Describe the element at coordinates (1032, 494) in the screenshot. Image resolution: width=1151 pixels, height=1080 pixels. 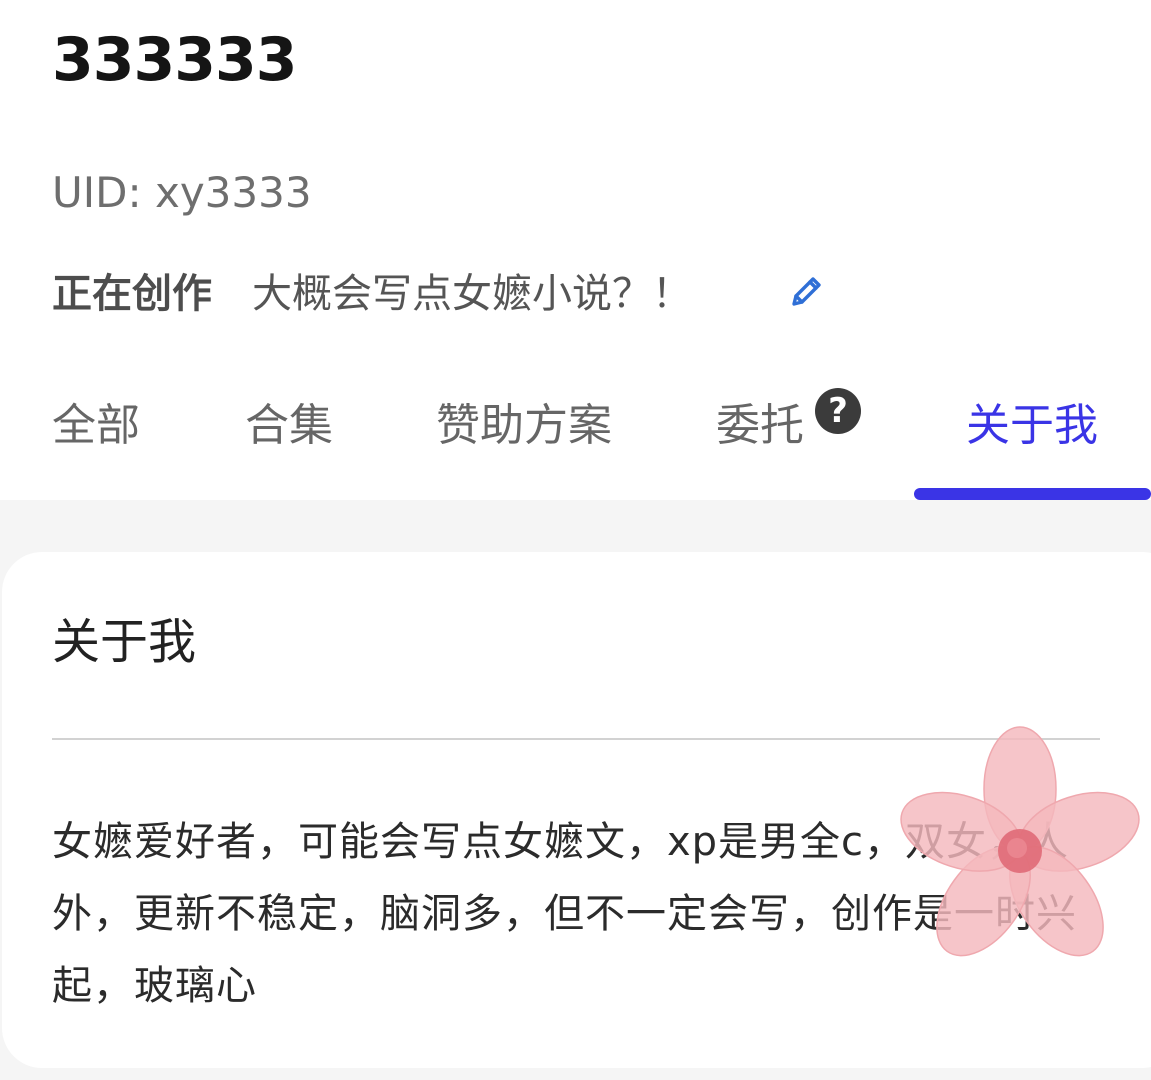
I see `active-tab-indicator` at that location.